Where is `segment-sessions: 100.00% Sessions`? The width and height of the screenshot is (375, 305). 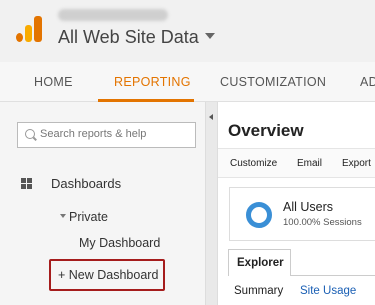
segment-sessions: 100.00% Sessions is located at coordinates (322, 222).